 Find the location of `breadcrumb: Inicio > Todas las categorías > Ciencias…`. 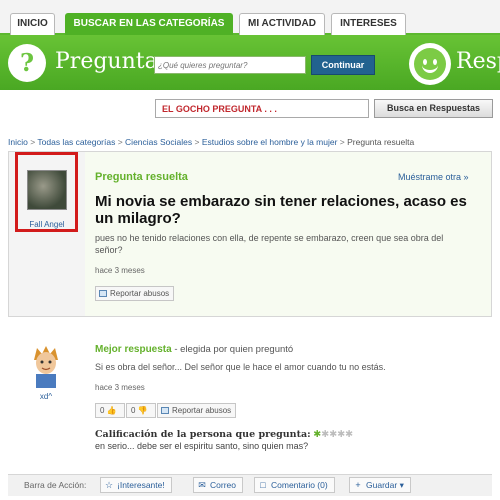

breadcrumb: Inicio > Todas las categorías > Ciencias… is located at coordinates (211, 142).